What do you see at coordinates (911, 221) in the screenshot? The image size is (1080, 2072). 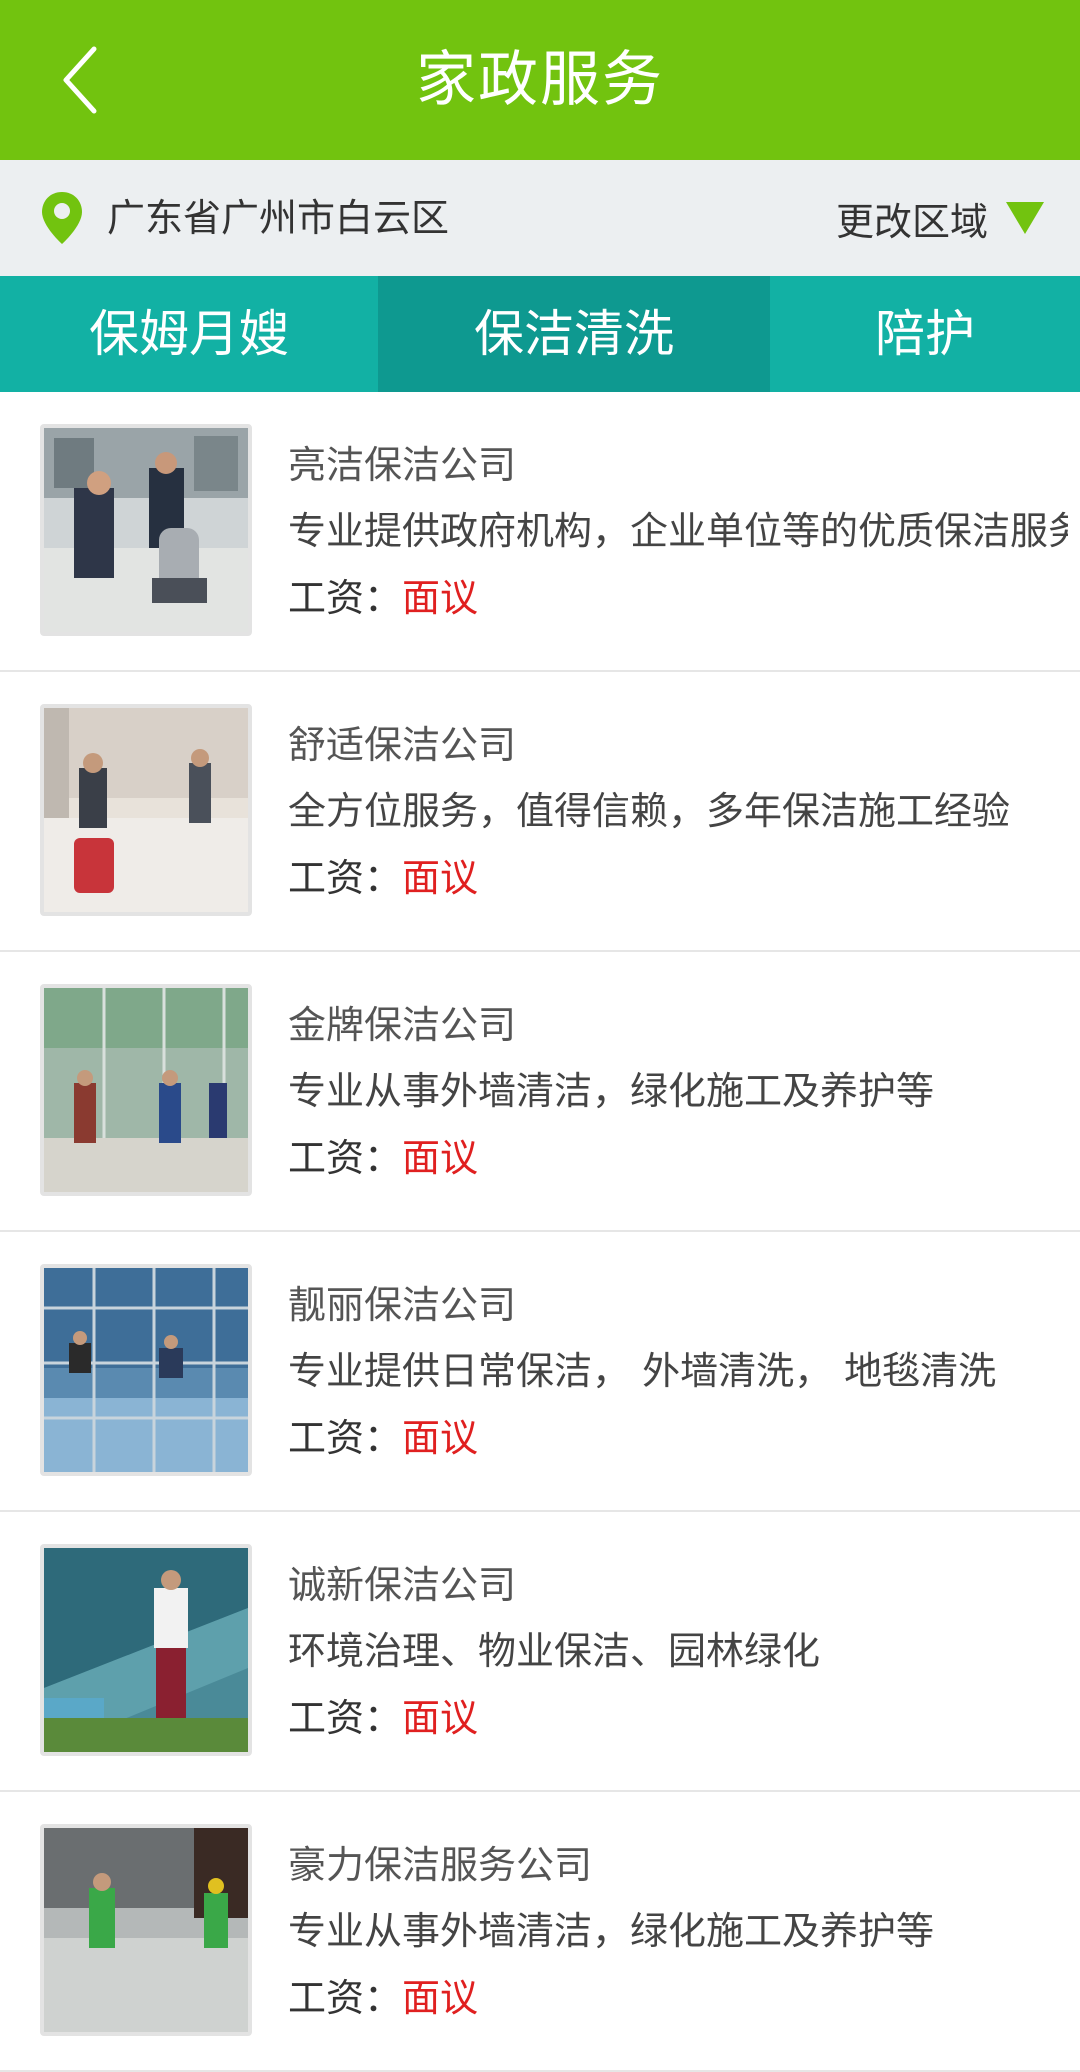 I see `change-region-label: 更改区域` at bounding box center [911, 221].